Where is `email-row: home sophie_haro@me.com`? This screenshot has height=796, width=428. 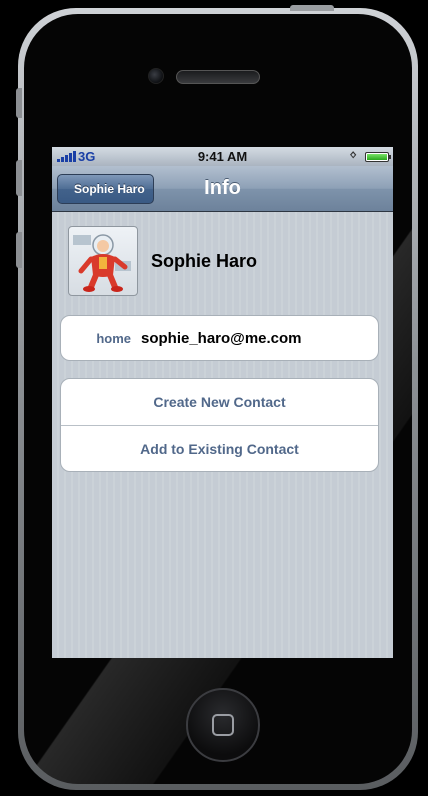 email-row: home sophie_haro@me.com is located at coordinates (219, 338).